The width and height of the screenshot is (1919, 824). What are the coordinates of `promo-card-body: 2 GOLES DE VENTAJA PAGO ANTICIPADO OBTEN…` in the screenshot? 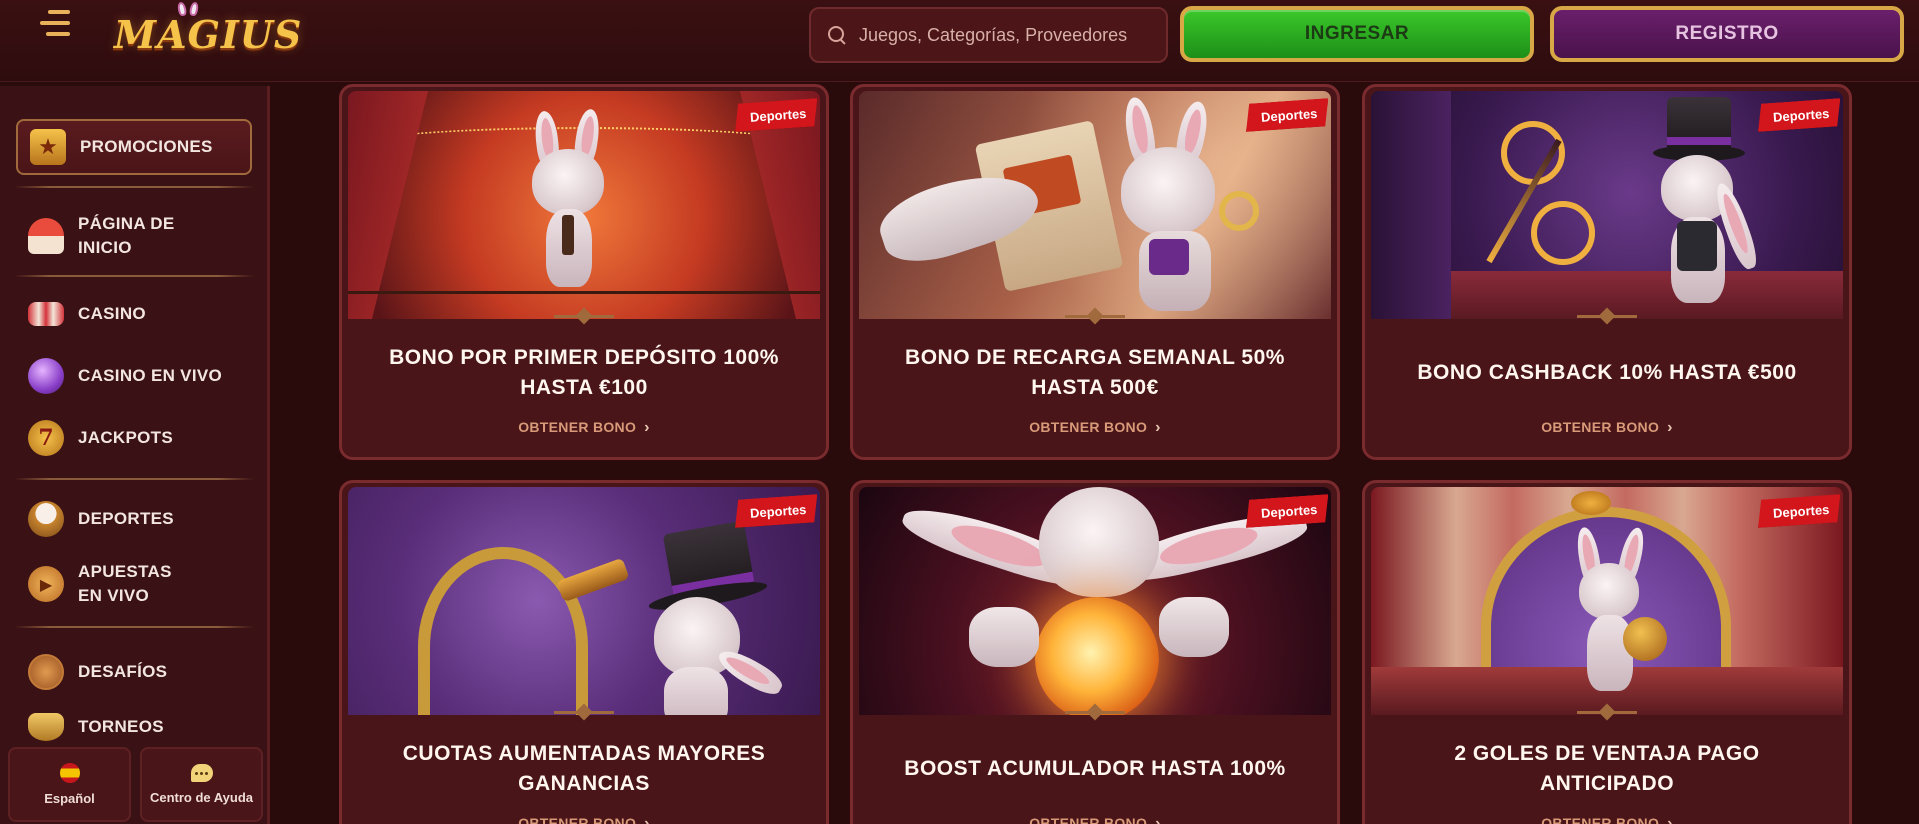 It's located at (1607, 767).